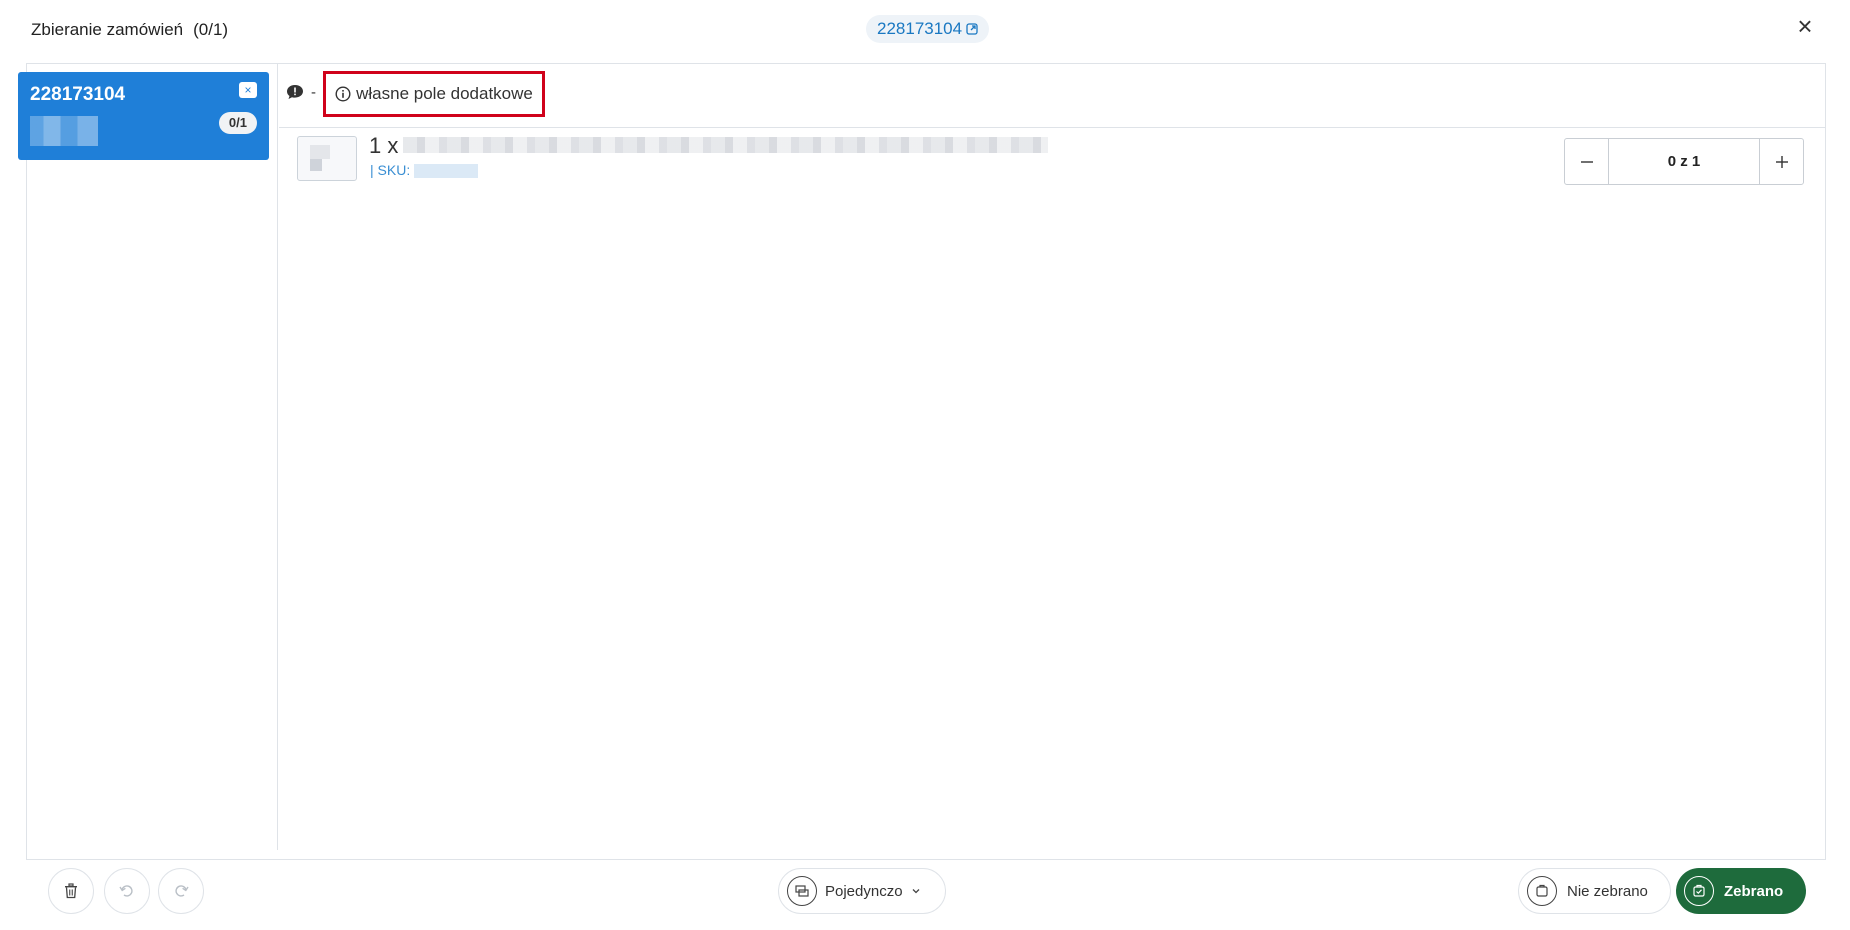 The width and height of the screenshot is (1850, 930). What do you see at coordinates (78, 94) in the screenshot?
I see `order-card-number: 228173104` at bounding box center [78, 94].